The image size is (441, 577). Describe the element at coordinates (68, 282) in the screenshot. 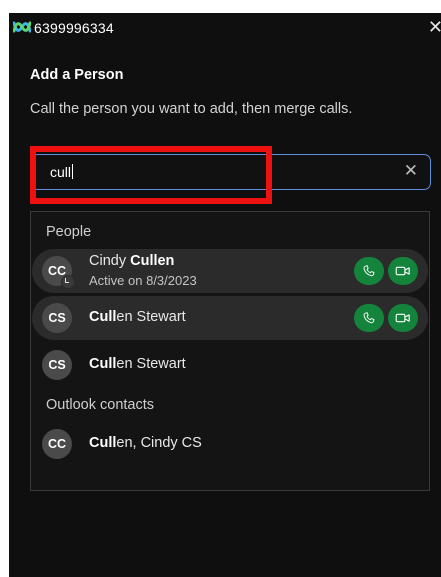

I see `clock-status-icon` at that location.